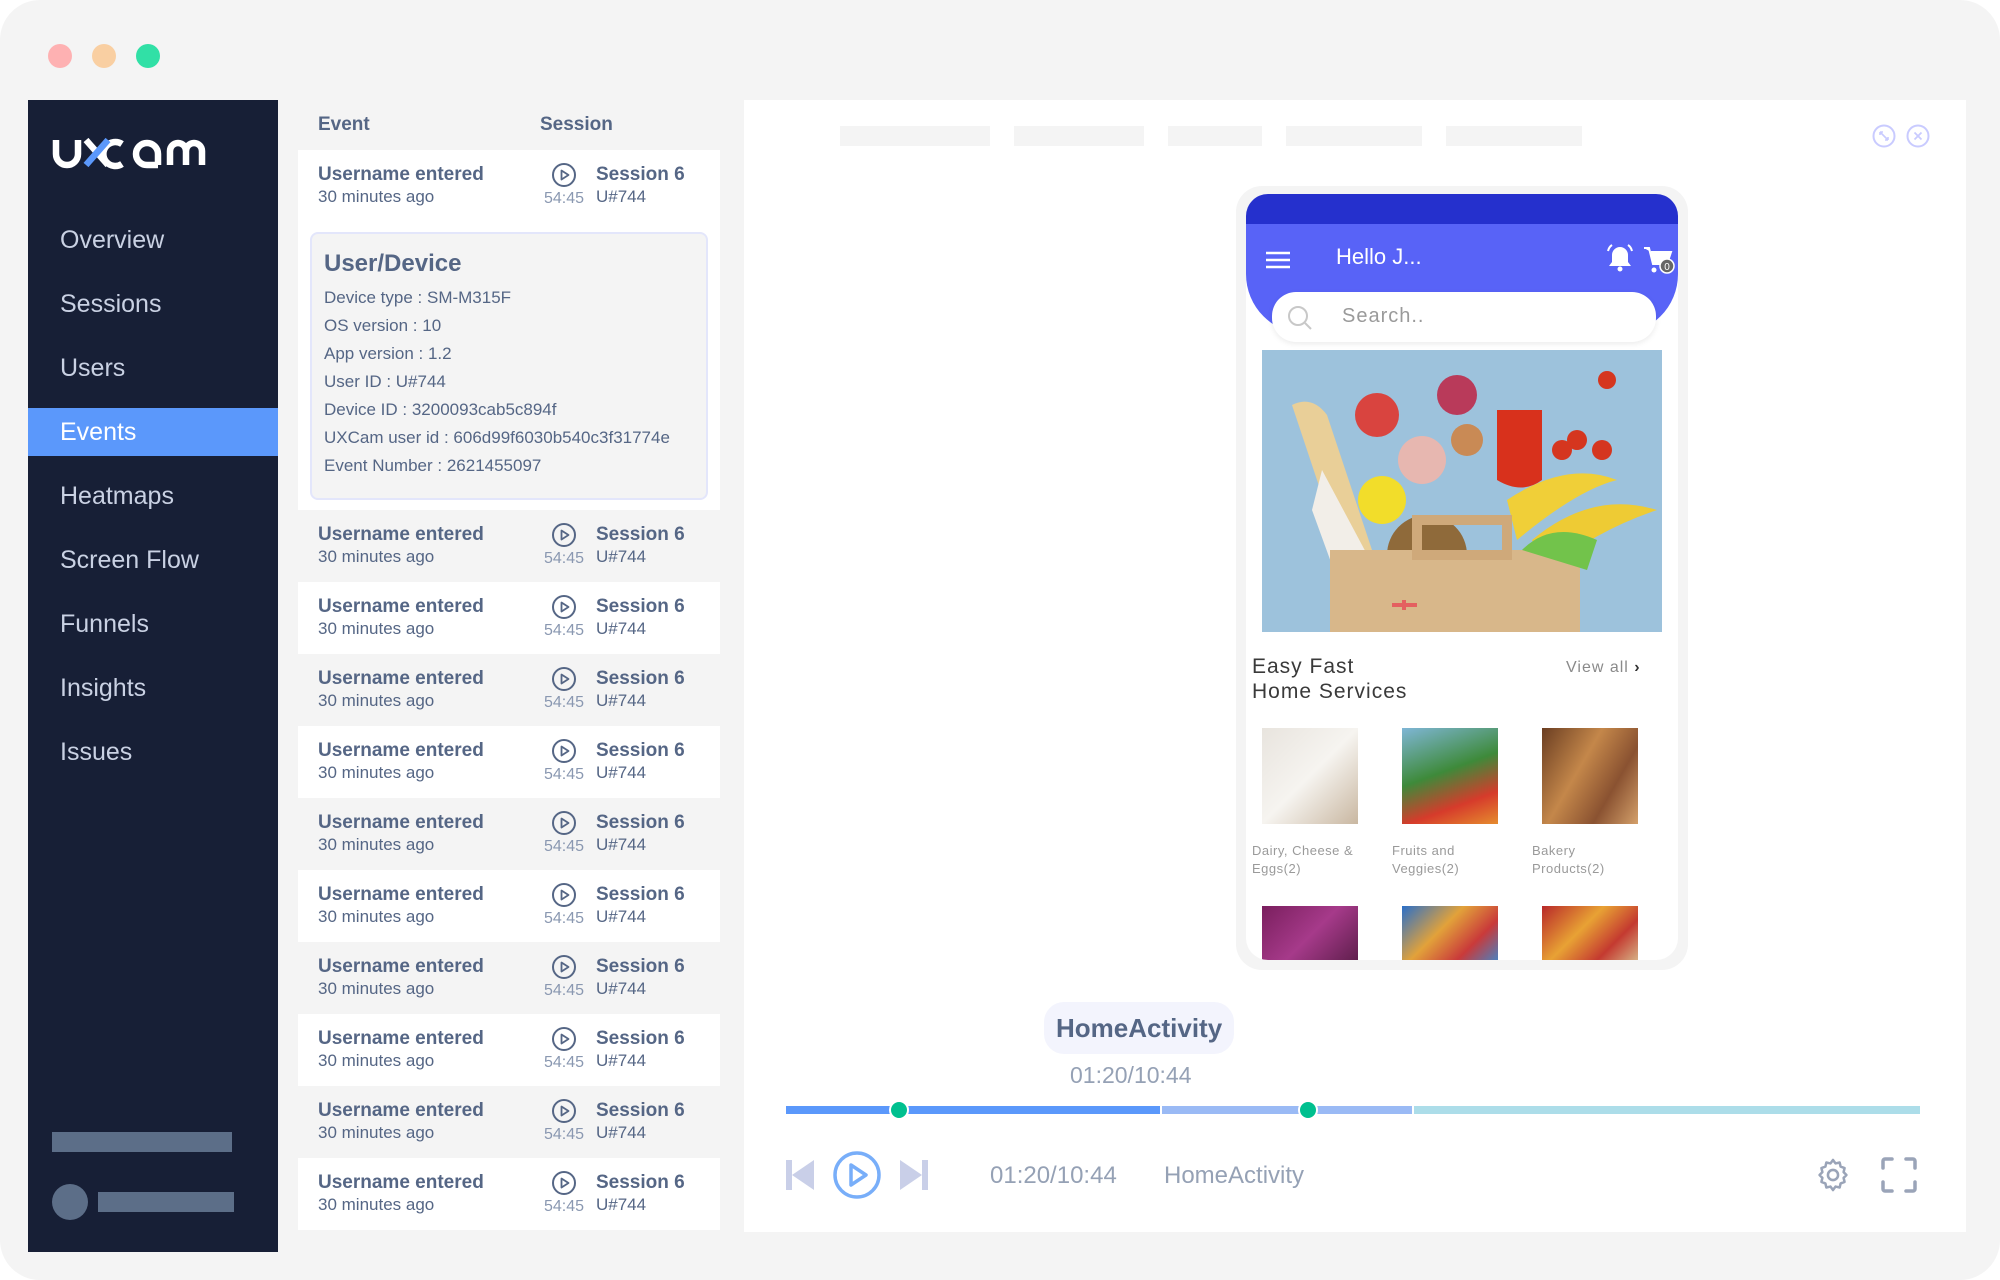  Describe the element at coordinates (1587, 803) in the screenshot. I see `category-bakery: Bakery Products(2)` at that location.